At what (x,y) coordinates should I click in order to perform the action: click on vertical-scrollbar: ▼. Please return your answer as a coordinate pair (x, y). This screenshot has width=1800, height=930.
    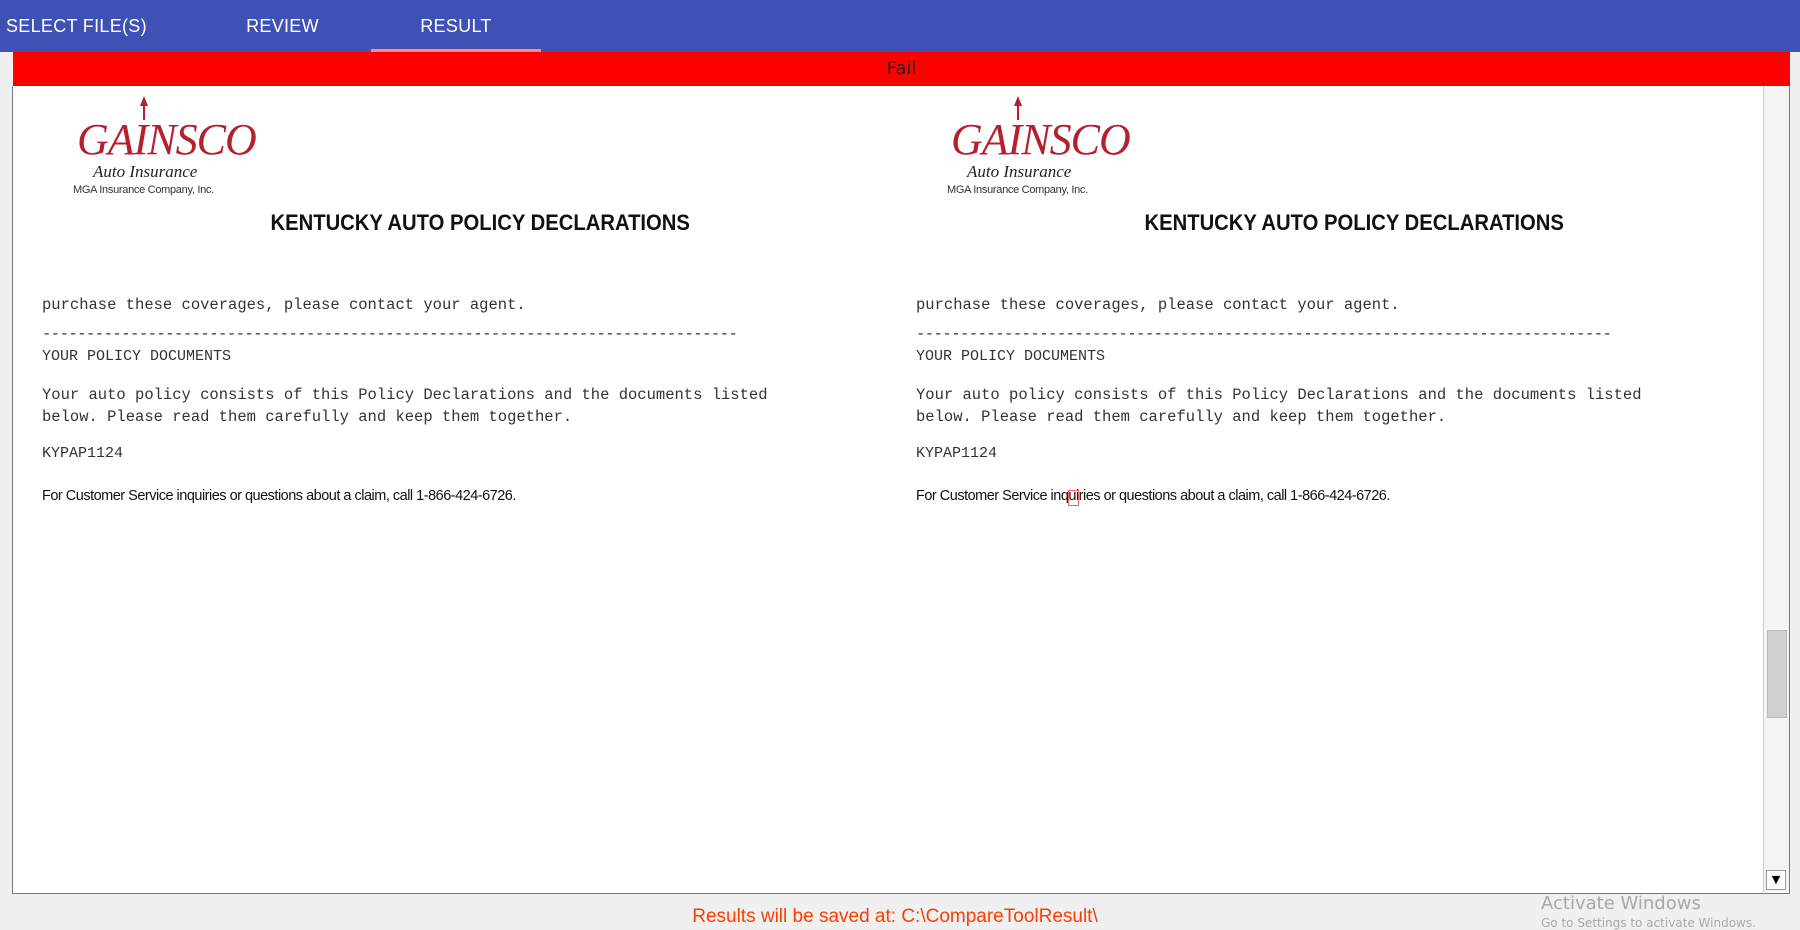
    Looking at the image, I should click on (1776, 489).